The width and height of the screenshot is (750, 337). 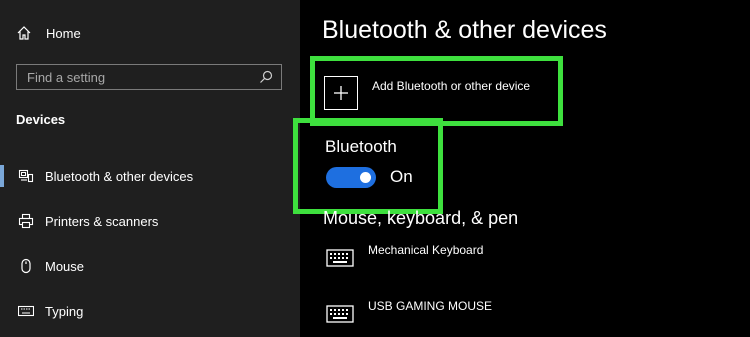 I want to click on plus-icon, so click(x=341, y=93).